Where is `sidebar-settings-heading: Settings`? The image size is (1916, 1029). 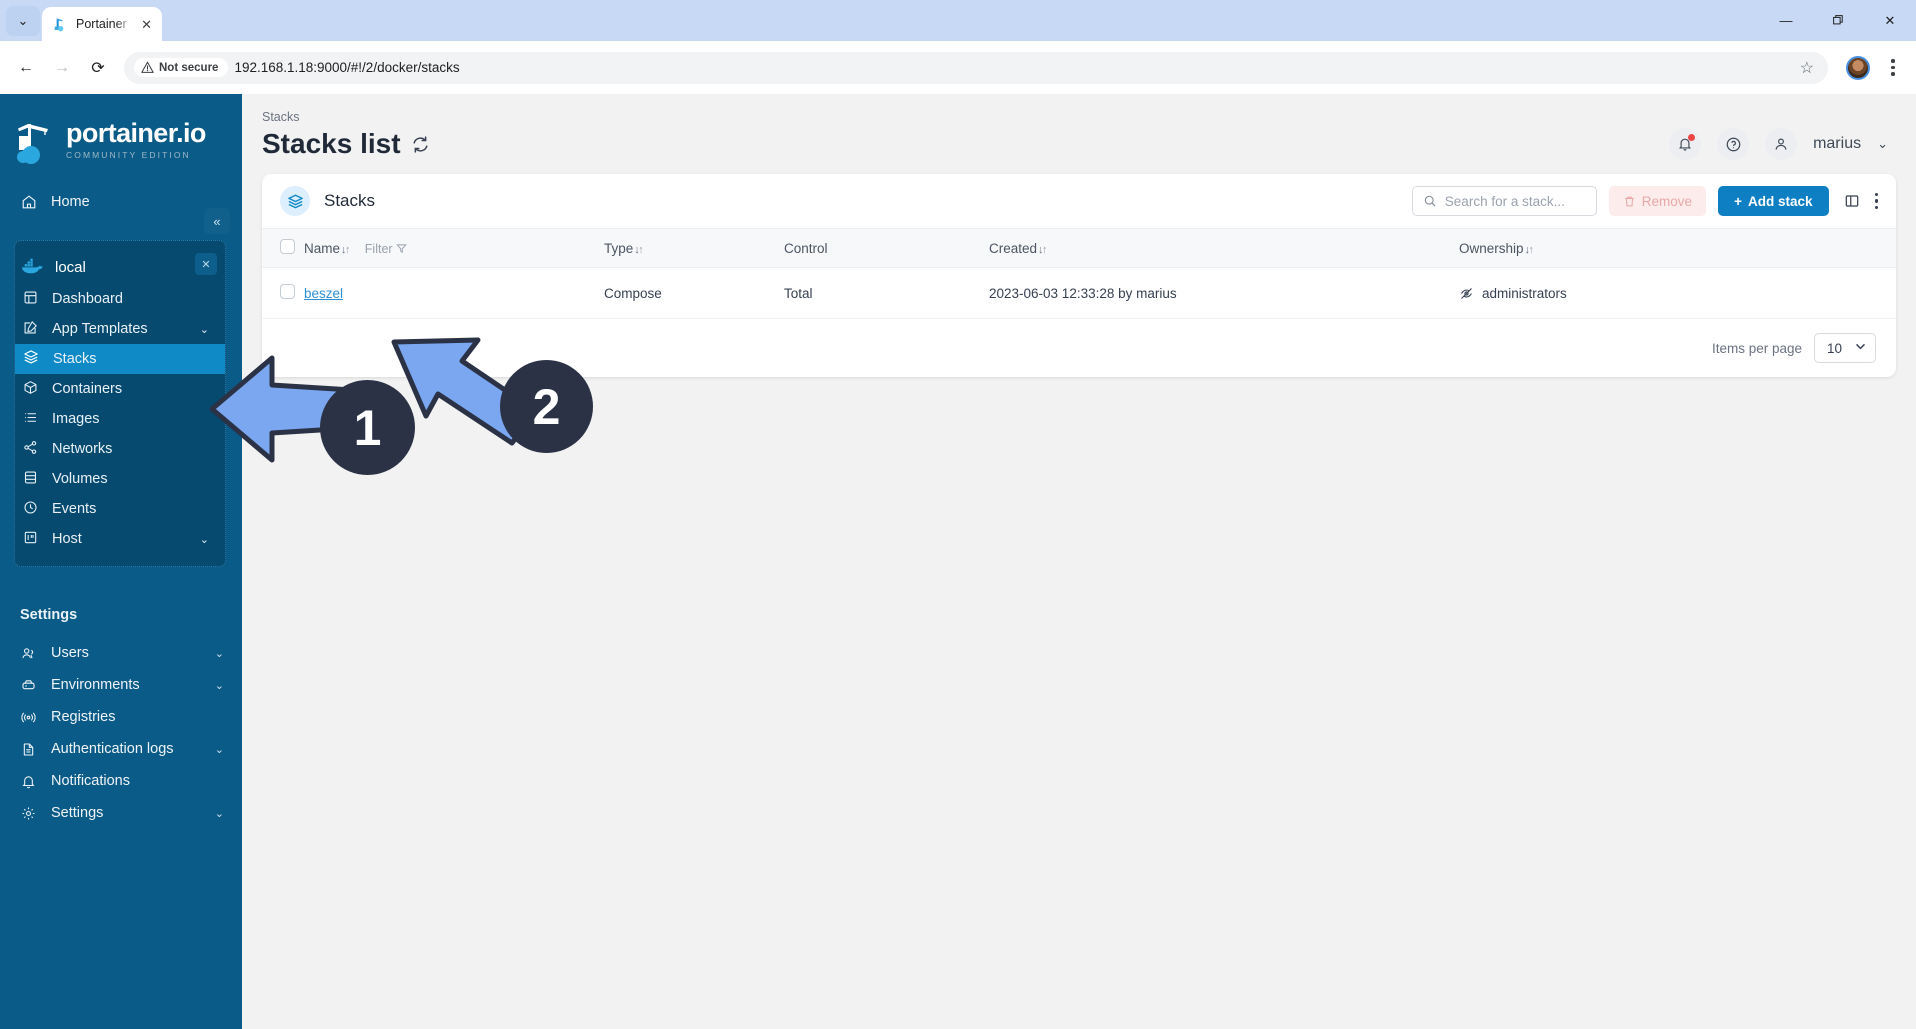
sidebar-settings-heading: Settings is located at coordinates (49, 615).